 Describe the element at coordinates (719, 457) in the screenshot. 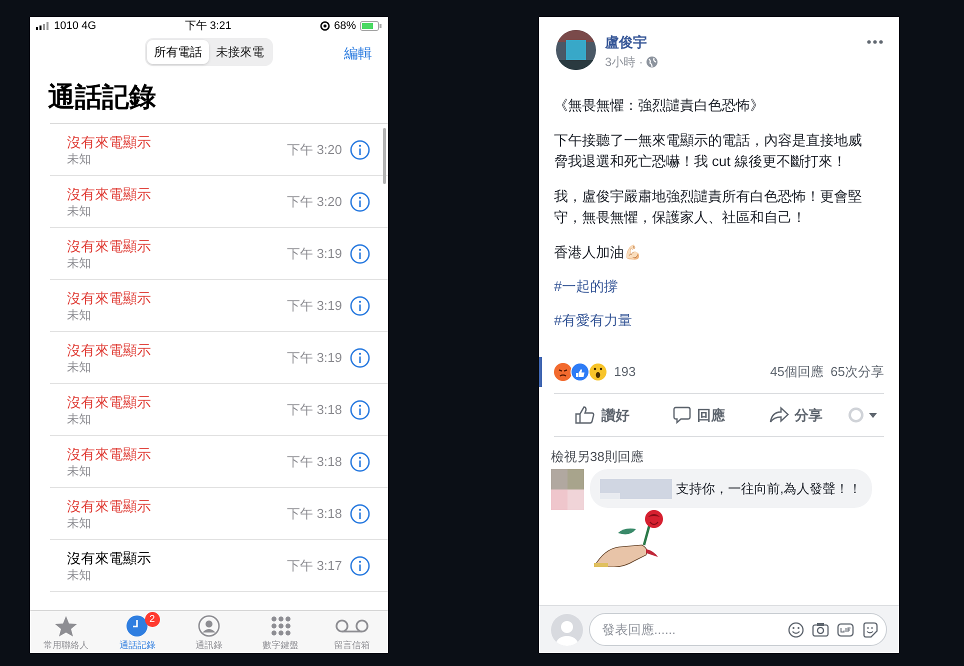

I see `view-more-comments-link: 檢視另38則回應` at that location.